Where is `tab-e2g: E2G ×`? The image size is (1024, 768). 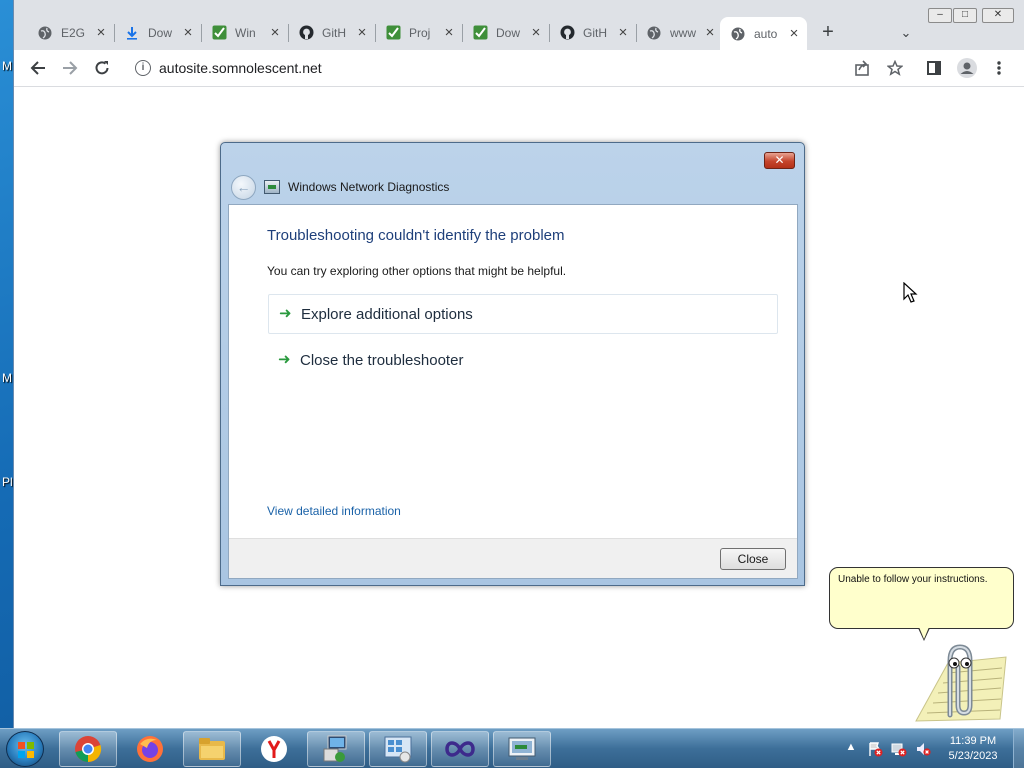
tab-e2g: E2G × is located at coordinates (70, 32).